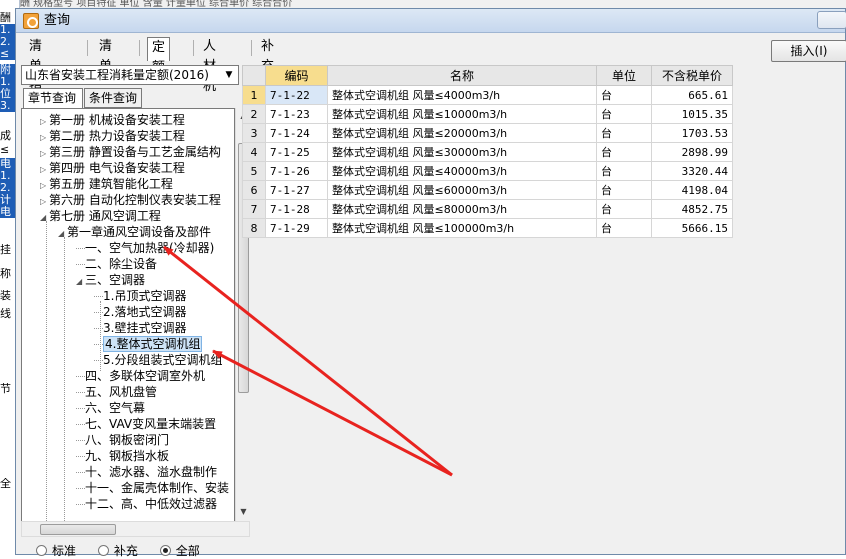  Describe the element at coordinates (100, 216) in the screenshot. I see `tree-item: ◢ 第七册 通风空调工程` at that location.